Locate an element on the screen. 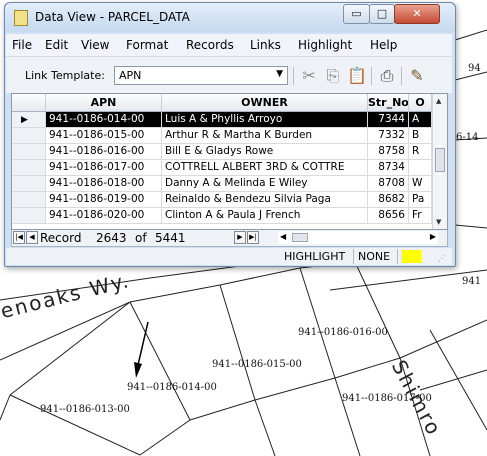 The height and width of the screenshot is (456, 487). close-button: ✕ is located at coordinates (417, 14).